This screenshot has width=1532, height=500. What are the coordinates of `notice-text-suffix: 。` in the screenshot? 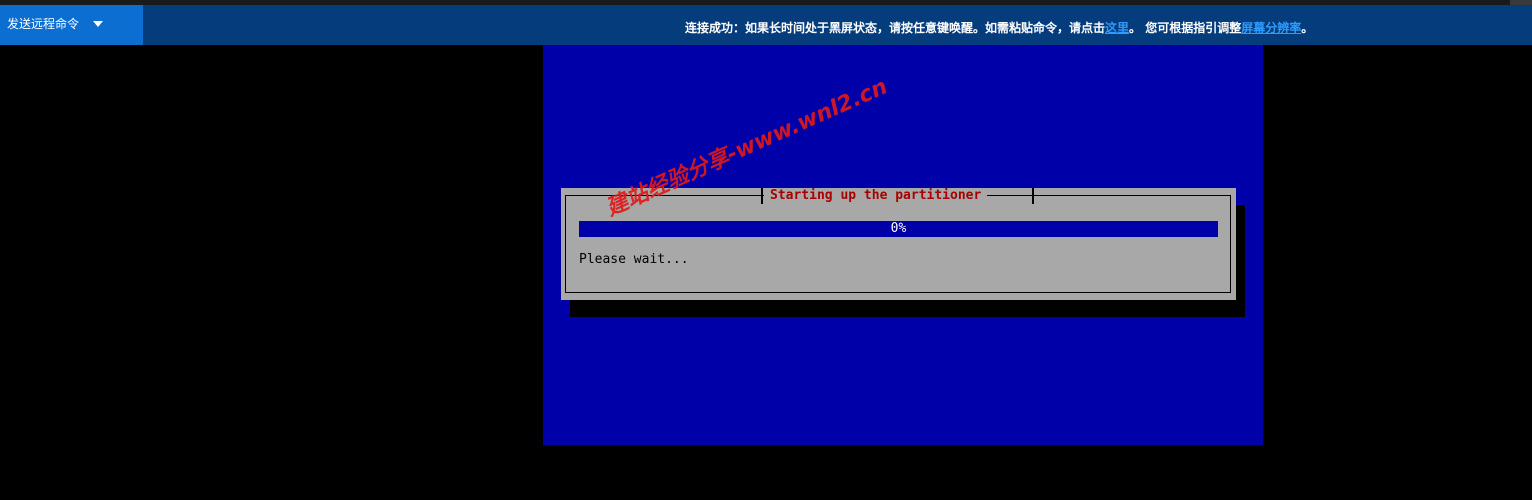 It's located at (1307, 28).